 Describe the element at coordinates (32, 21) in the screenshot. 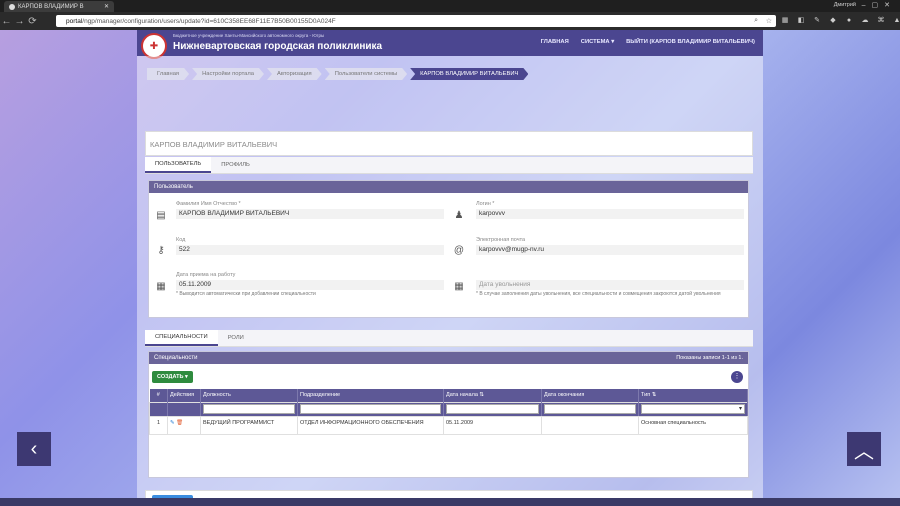

I see `reload-icon: ⟳` at that location.